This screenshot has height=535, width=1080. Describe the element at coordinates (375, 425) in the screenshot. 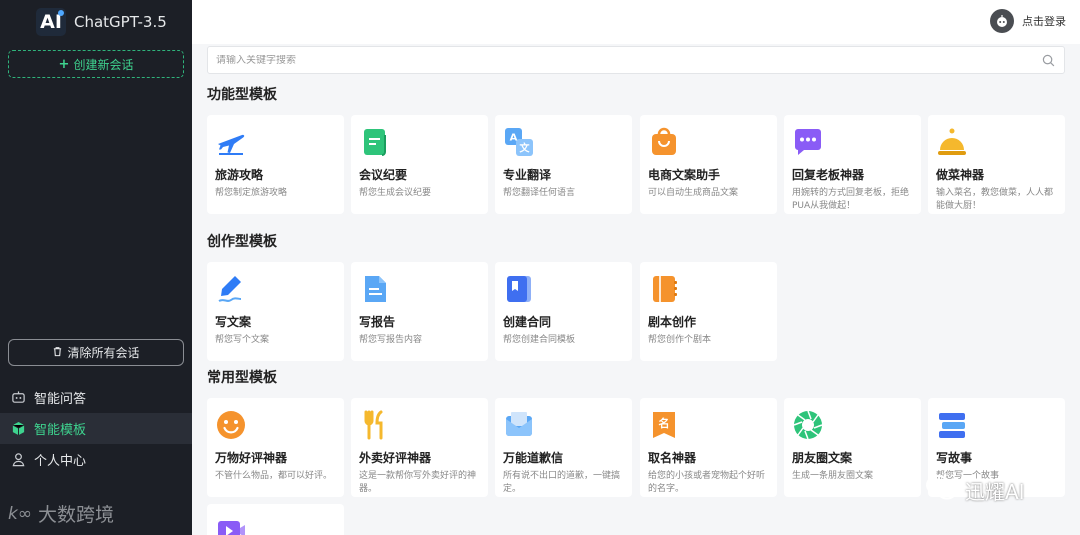

I see `fork-knife-icon` at that location.